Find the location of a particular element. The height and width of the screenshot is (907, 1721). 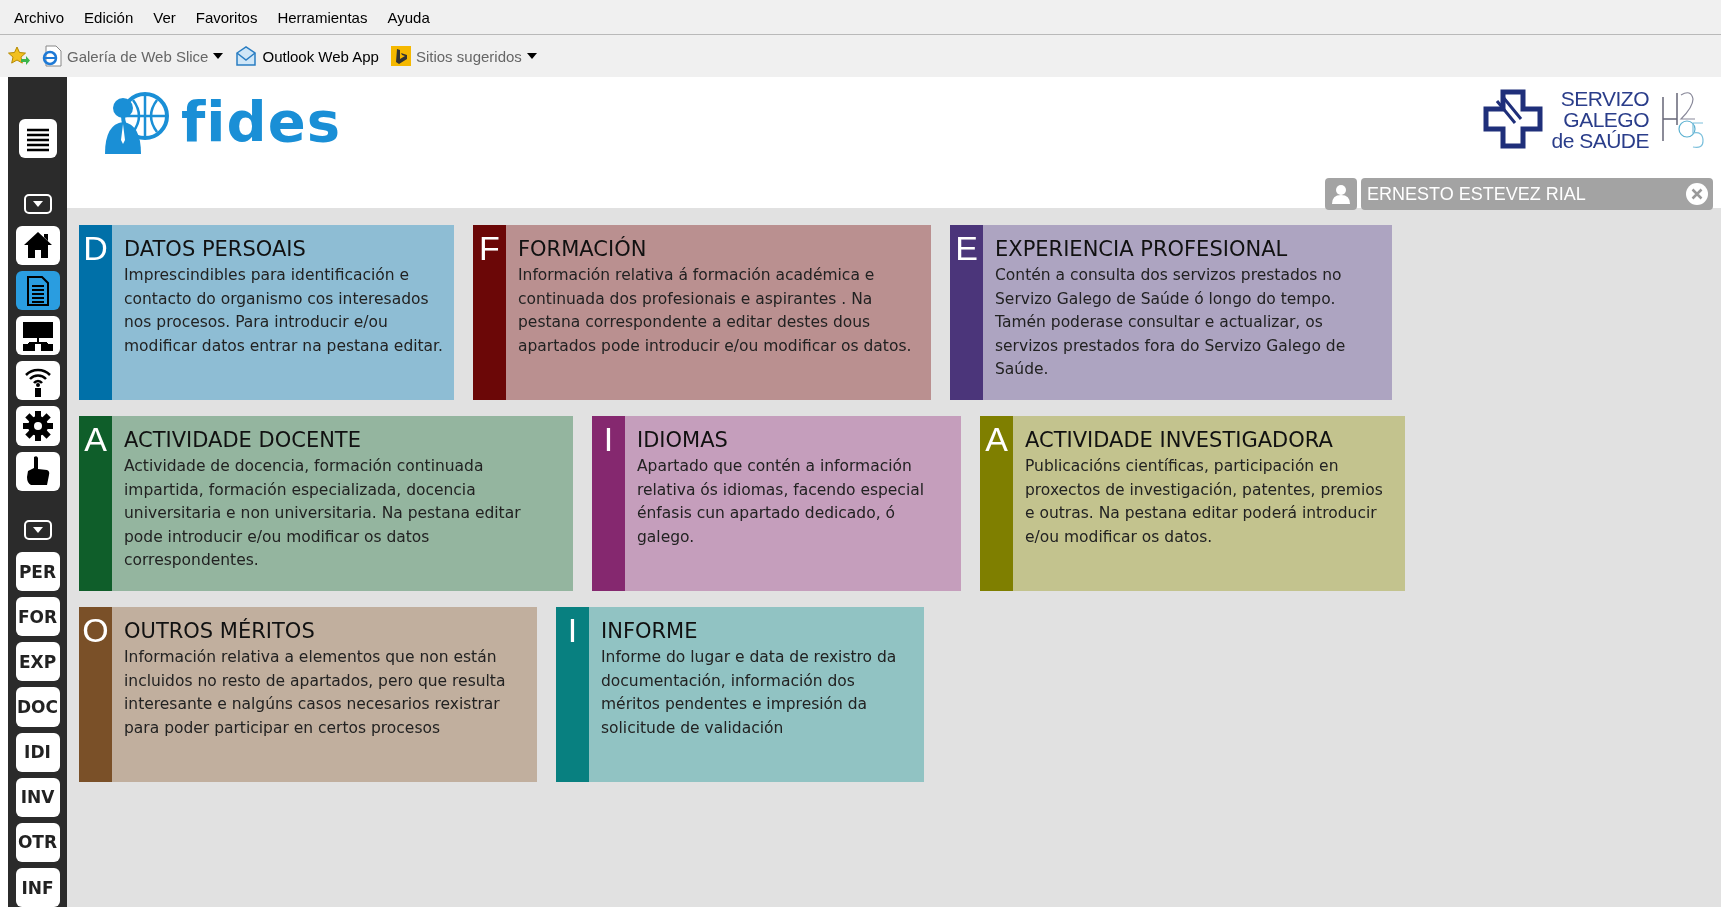

org-name-line: GALEGO is located at coordinates (1606, 119).